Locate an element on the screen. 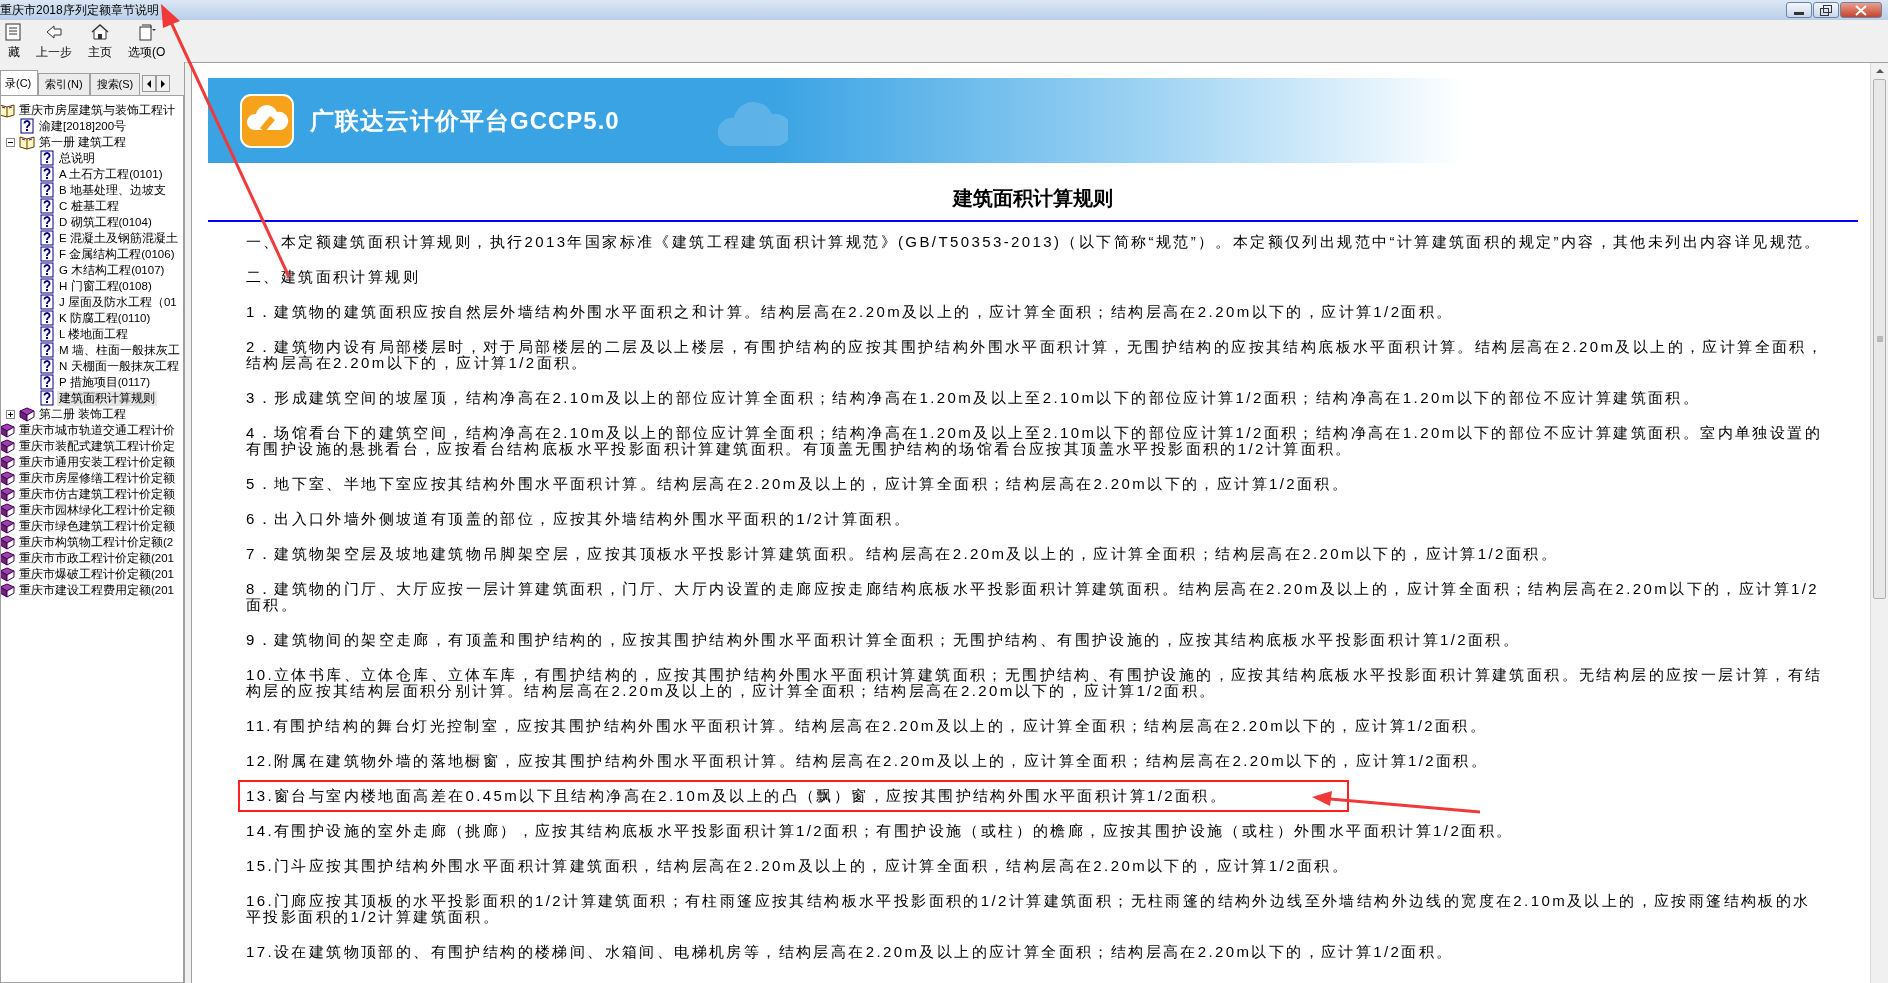 The height and width of the screenshot is (983, 1888). tree-item: 重庆市建设工程费用定额(201 is located at coordinates (97, 590).